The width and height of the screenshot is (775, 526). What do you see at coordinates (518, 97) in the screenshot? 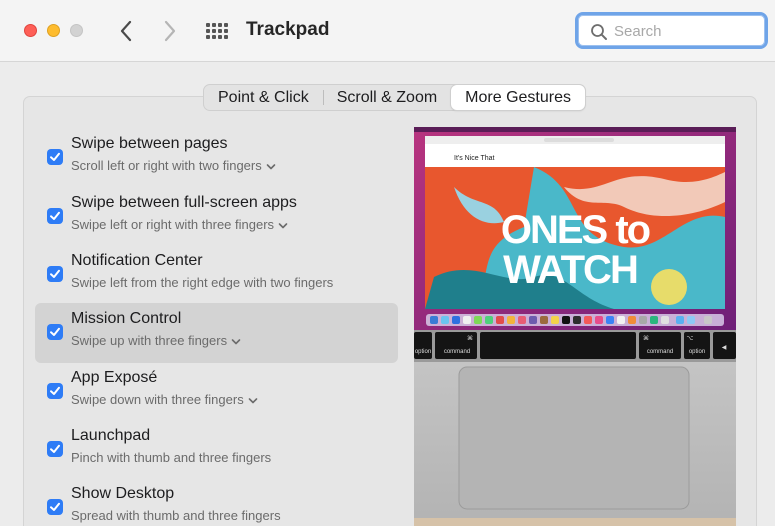
I see `tab-more-gestures: More Gestures` at bounding box center [518, 97].